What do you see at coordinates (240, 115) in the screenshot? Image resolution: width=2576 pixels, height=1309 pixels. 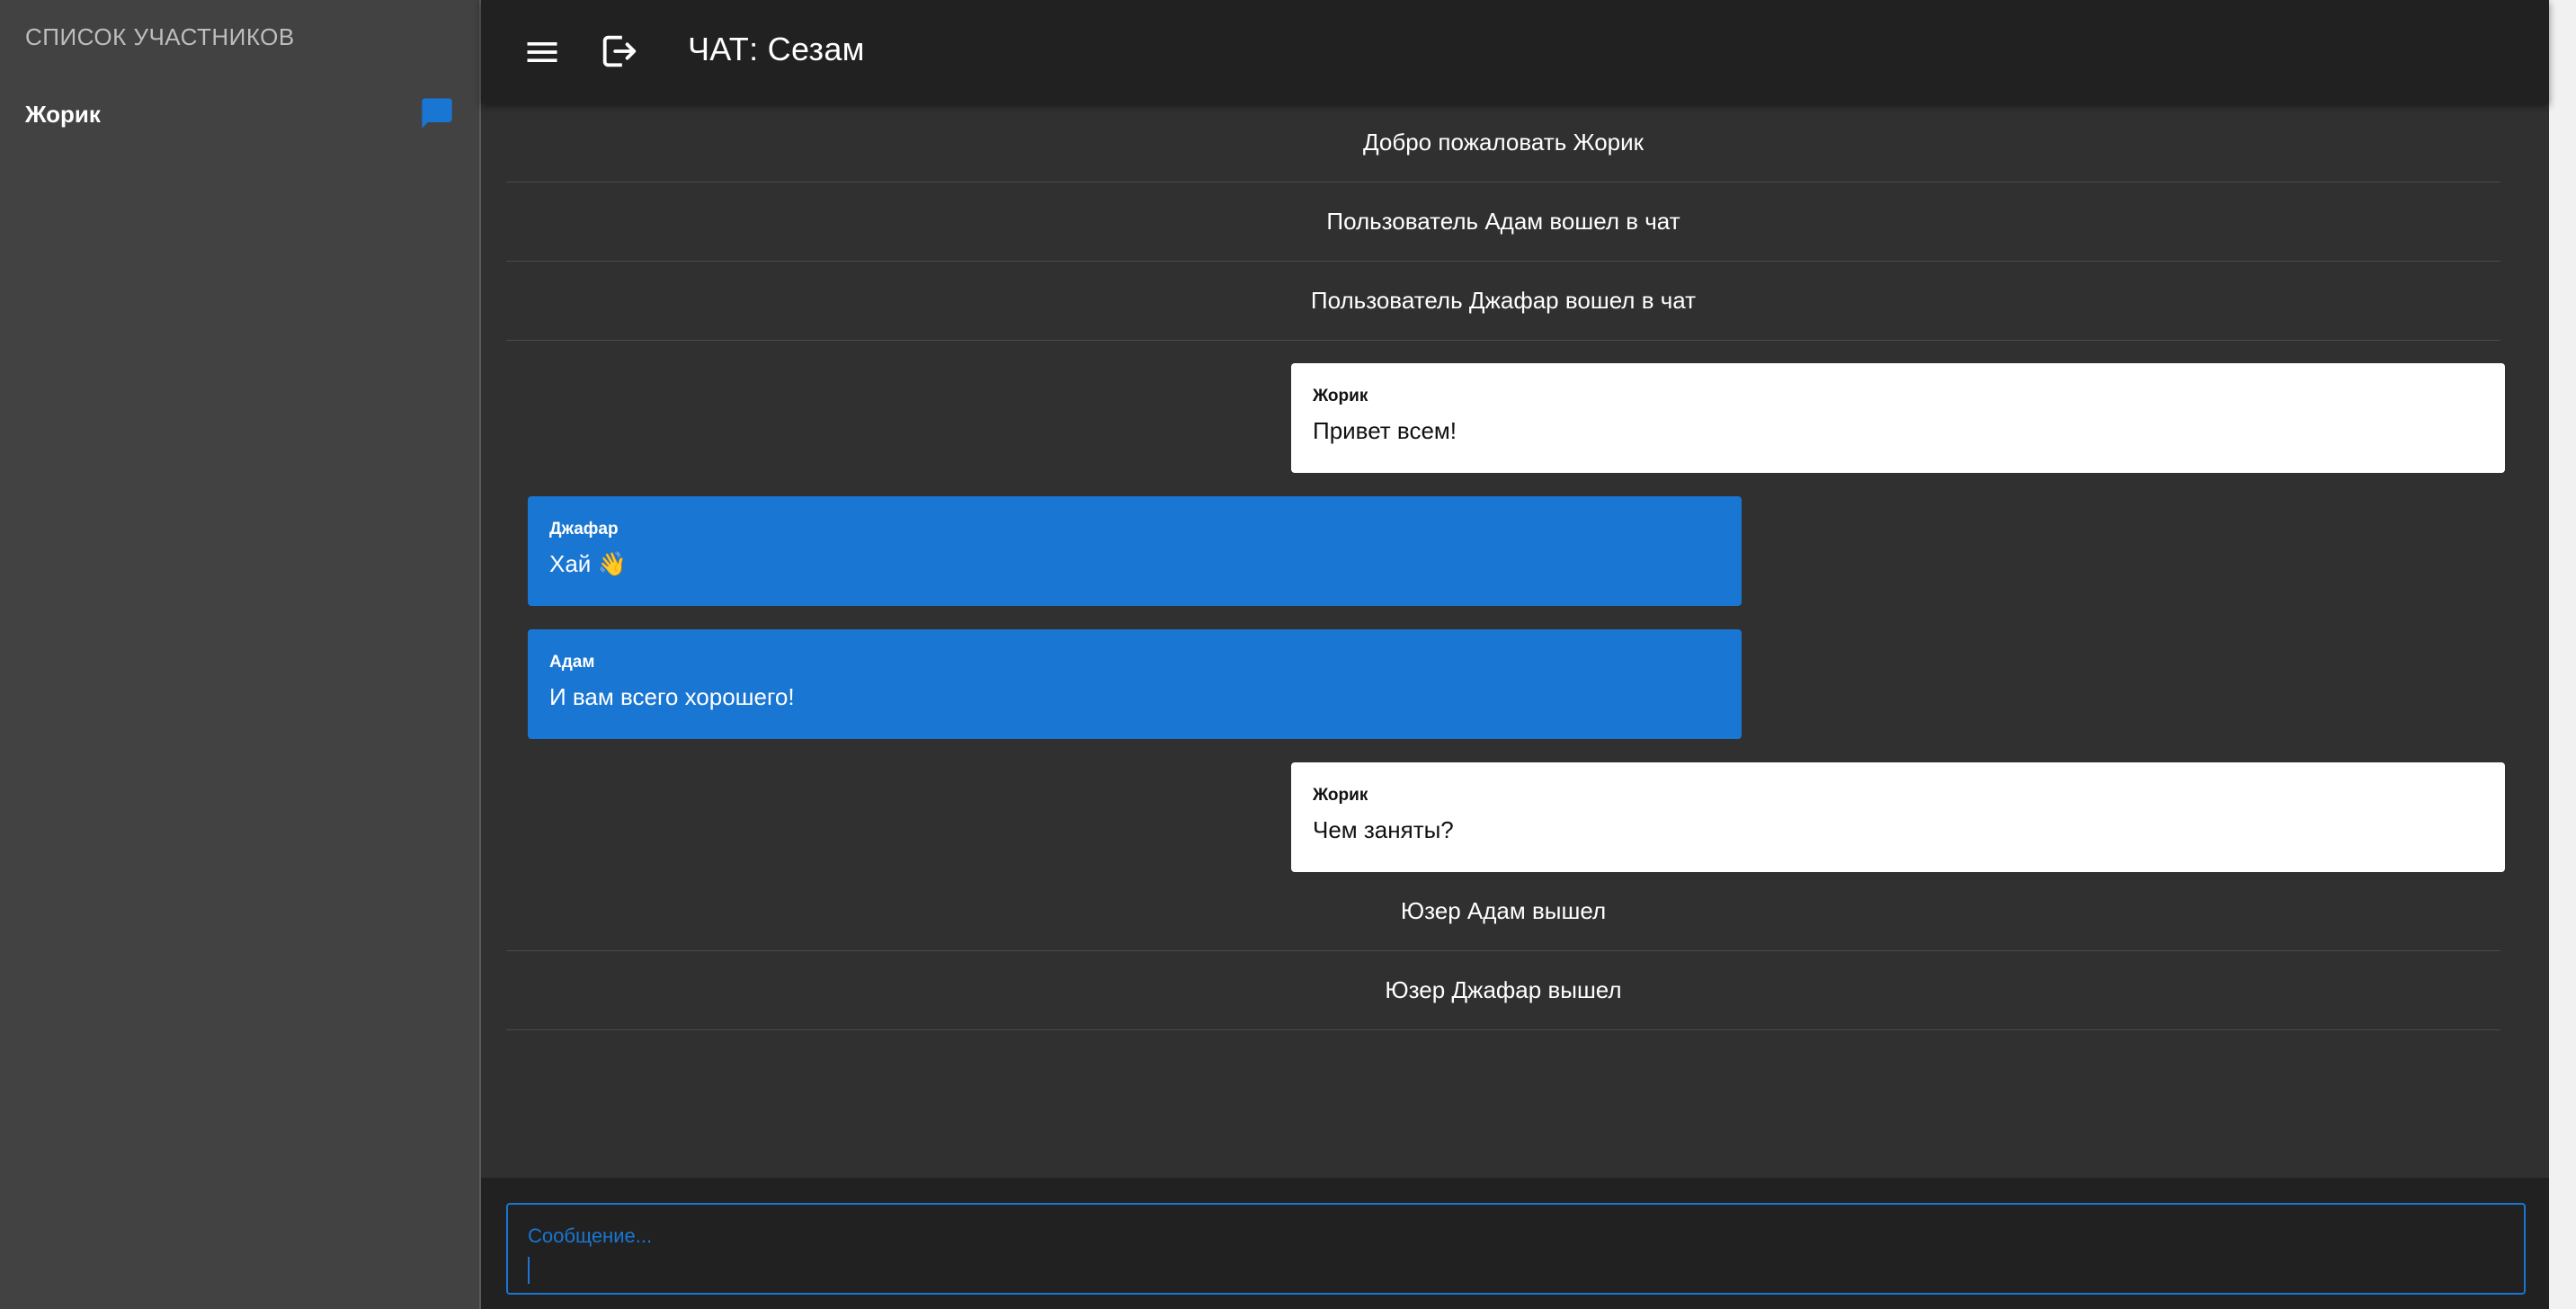 I see `member-item: Жорик` at bounding box center [240, 115].